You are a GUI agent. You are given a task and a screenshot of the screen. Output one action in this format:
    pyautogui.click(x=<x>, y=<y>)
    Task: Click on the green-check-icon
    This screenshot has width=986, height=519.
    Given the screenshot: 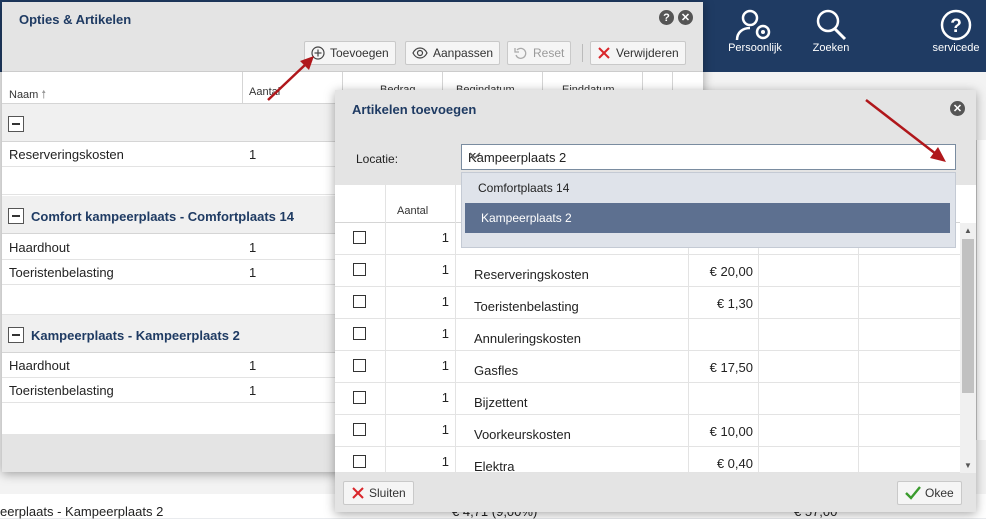 What is the action you would take?
    pyautogui.click(x=913, y=493)
    